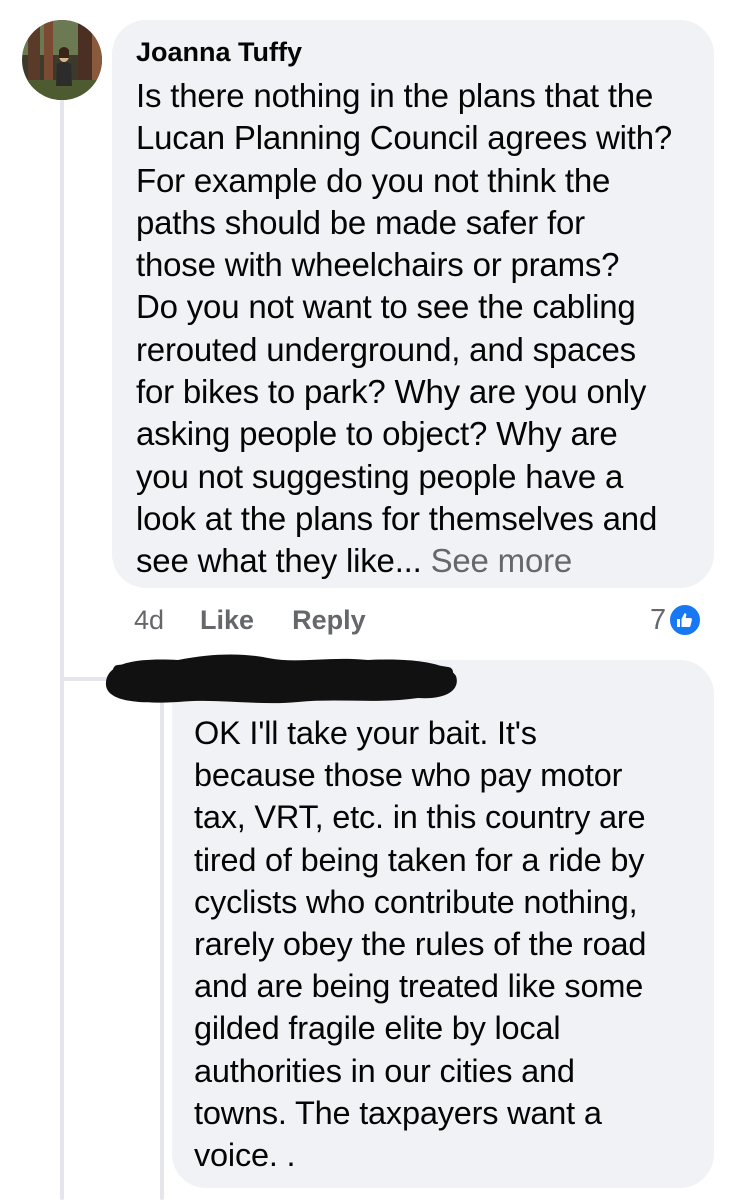  I want to click on comment-line: rerouted underground, and spaces, so click(386, 349).